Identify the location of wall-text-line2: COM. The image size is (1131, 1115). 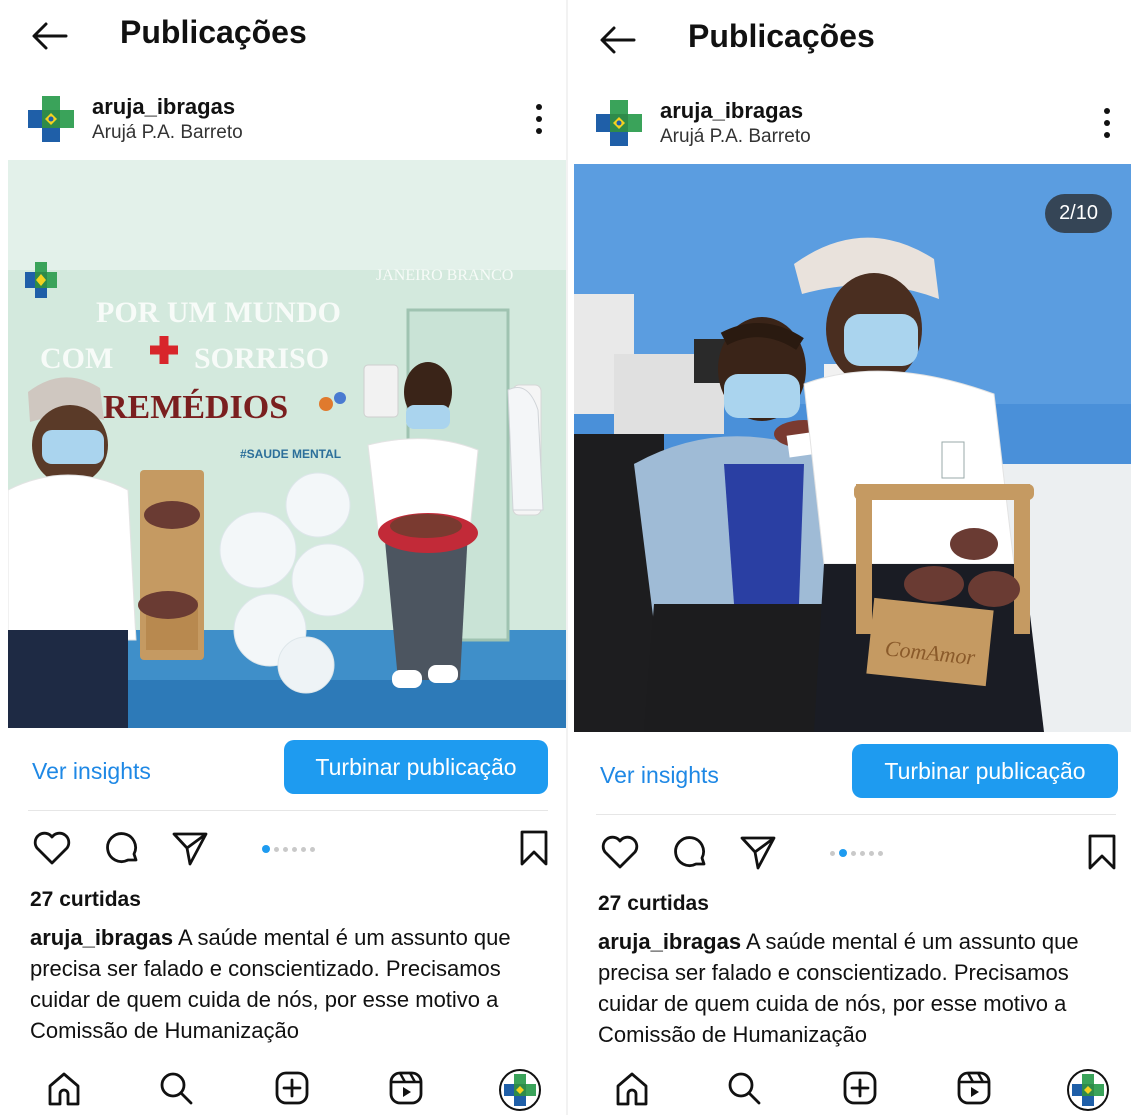
(76, 358).